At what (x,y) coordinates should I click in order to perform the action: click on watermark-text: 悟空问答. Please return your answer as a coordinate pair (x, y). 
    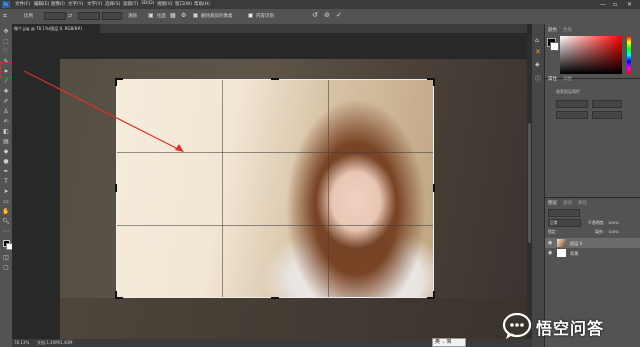
    Looking at the image, I should click on (570, 328).